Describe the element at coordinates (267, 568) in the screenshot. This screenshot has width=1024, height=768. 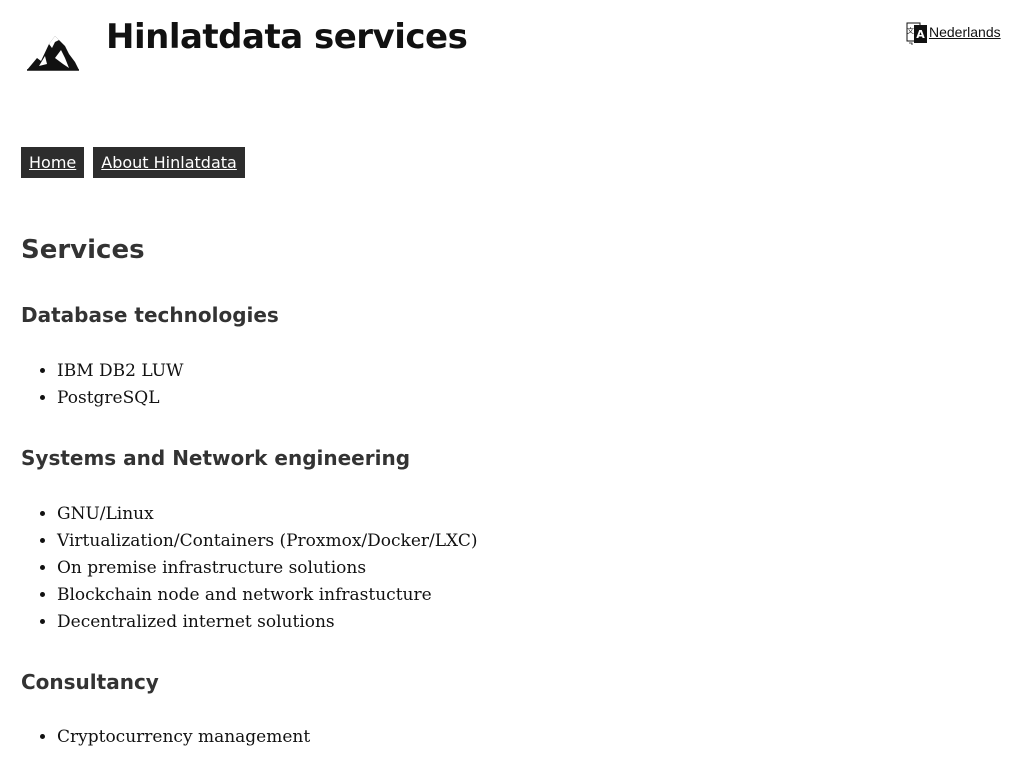
I see `list-item: On premise infrastructure solutions` at that location.